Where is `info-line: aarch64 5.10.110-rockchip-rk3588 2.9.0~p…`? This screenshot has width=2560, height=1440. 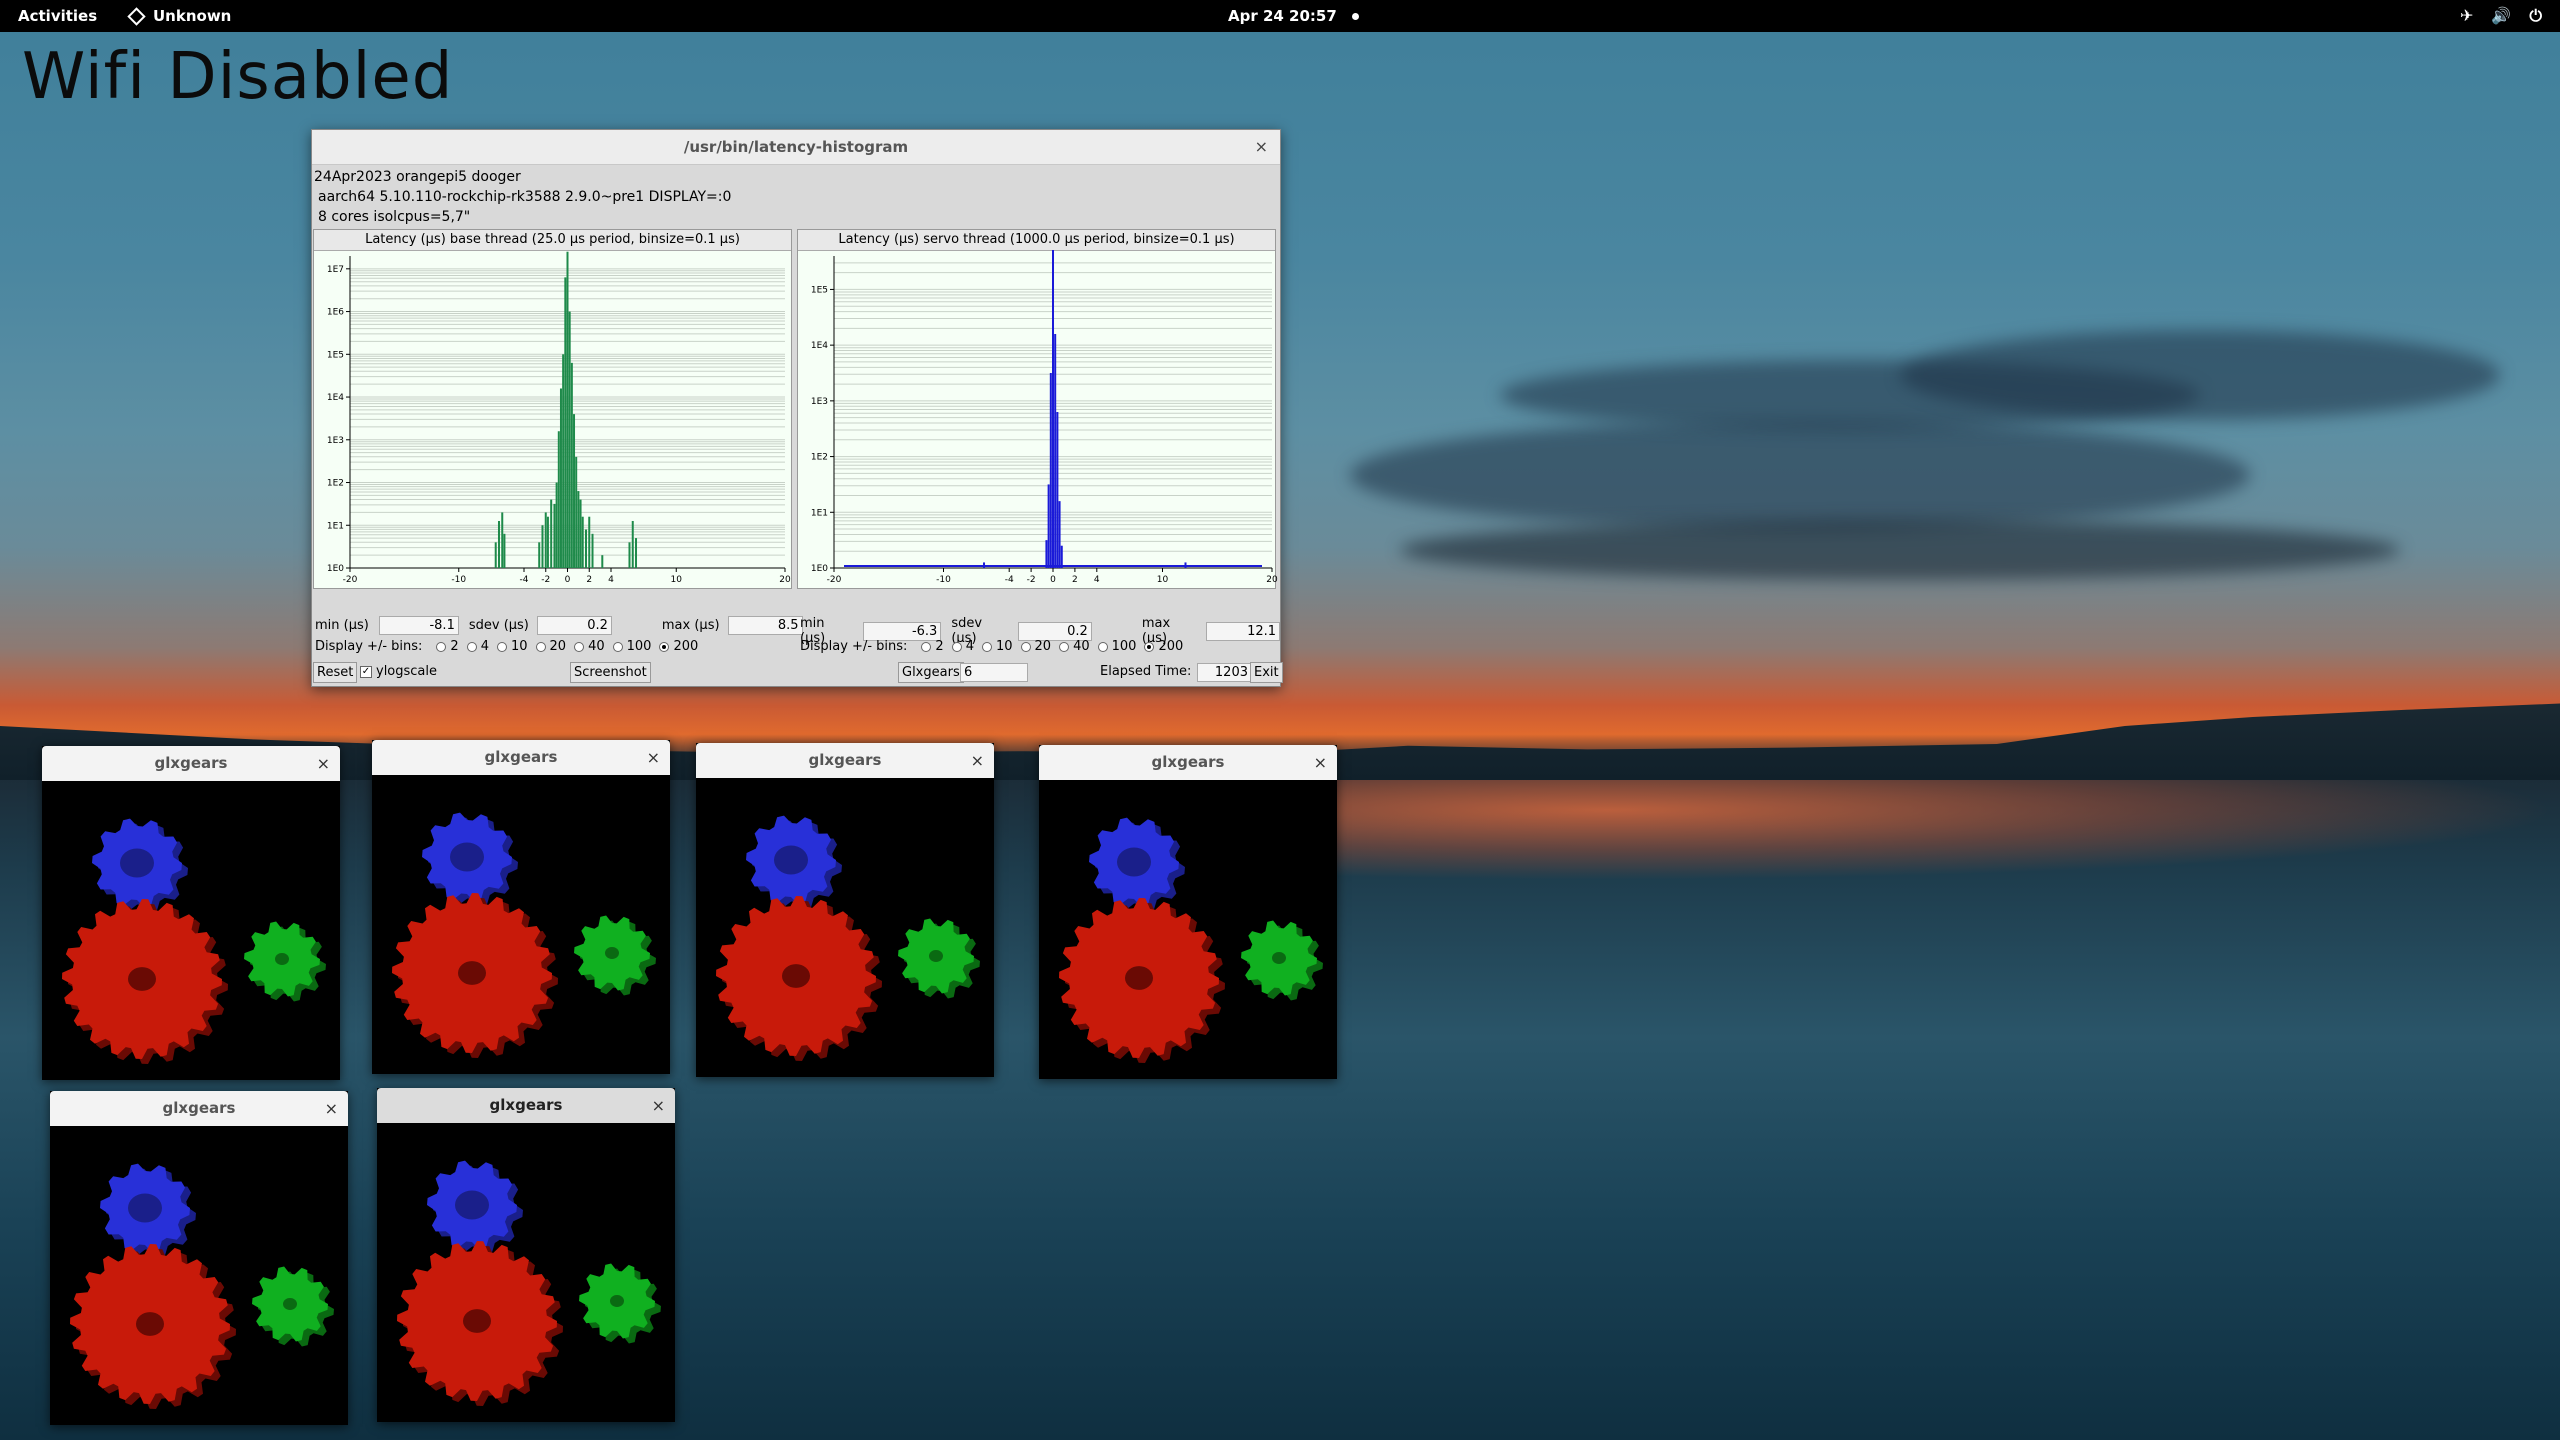
info-line: aarch64 5.10.110-rockchip-rk3588 2.9.0~p… is located at coordinates (525, 197).